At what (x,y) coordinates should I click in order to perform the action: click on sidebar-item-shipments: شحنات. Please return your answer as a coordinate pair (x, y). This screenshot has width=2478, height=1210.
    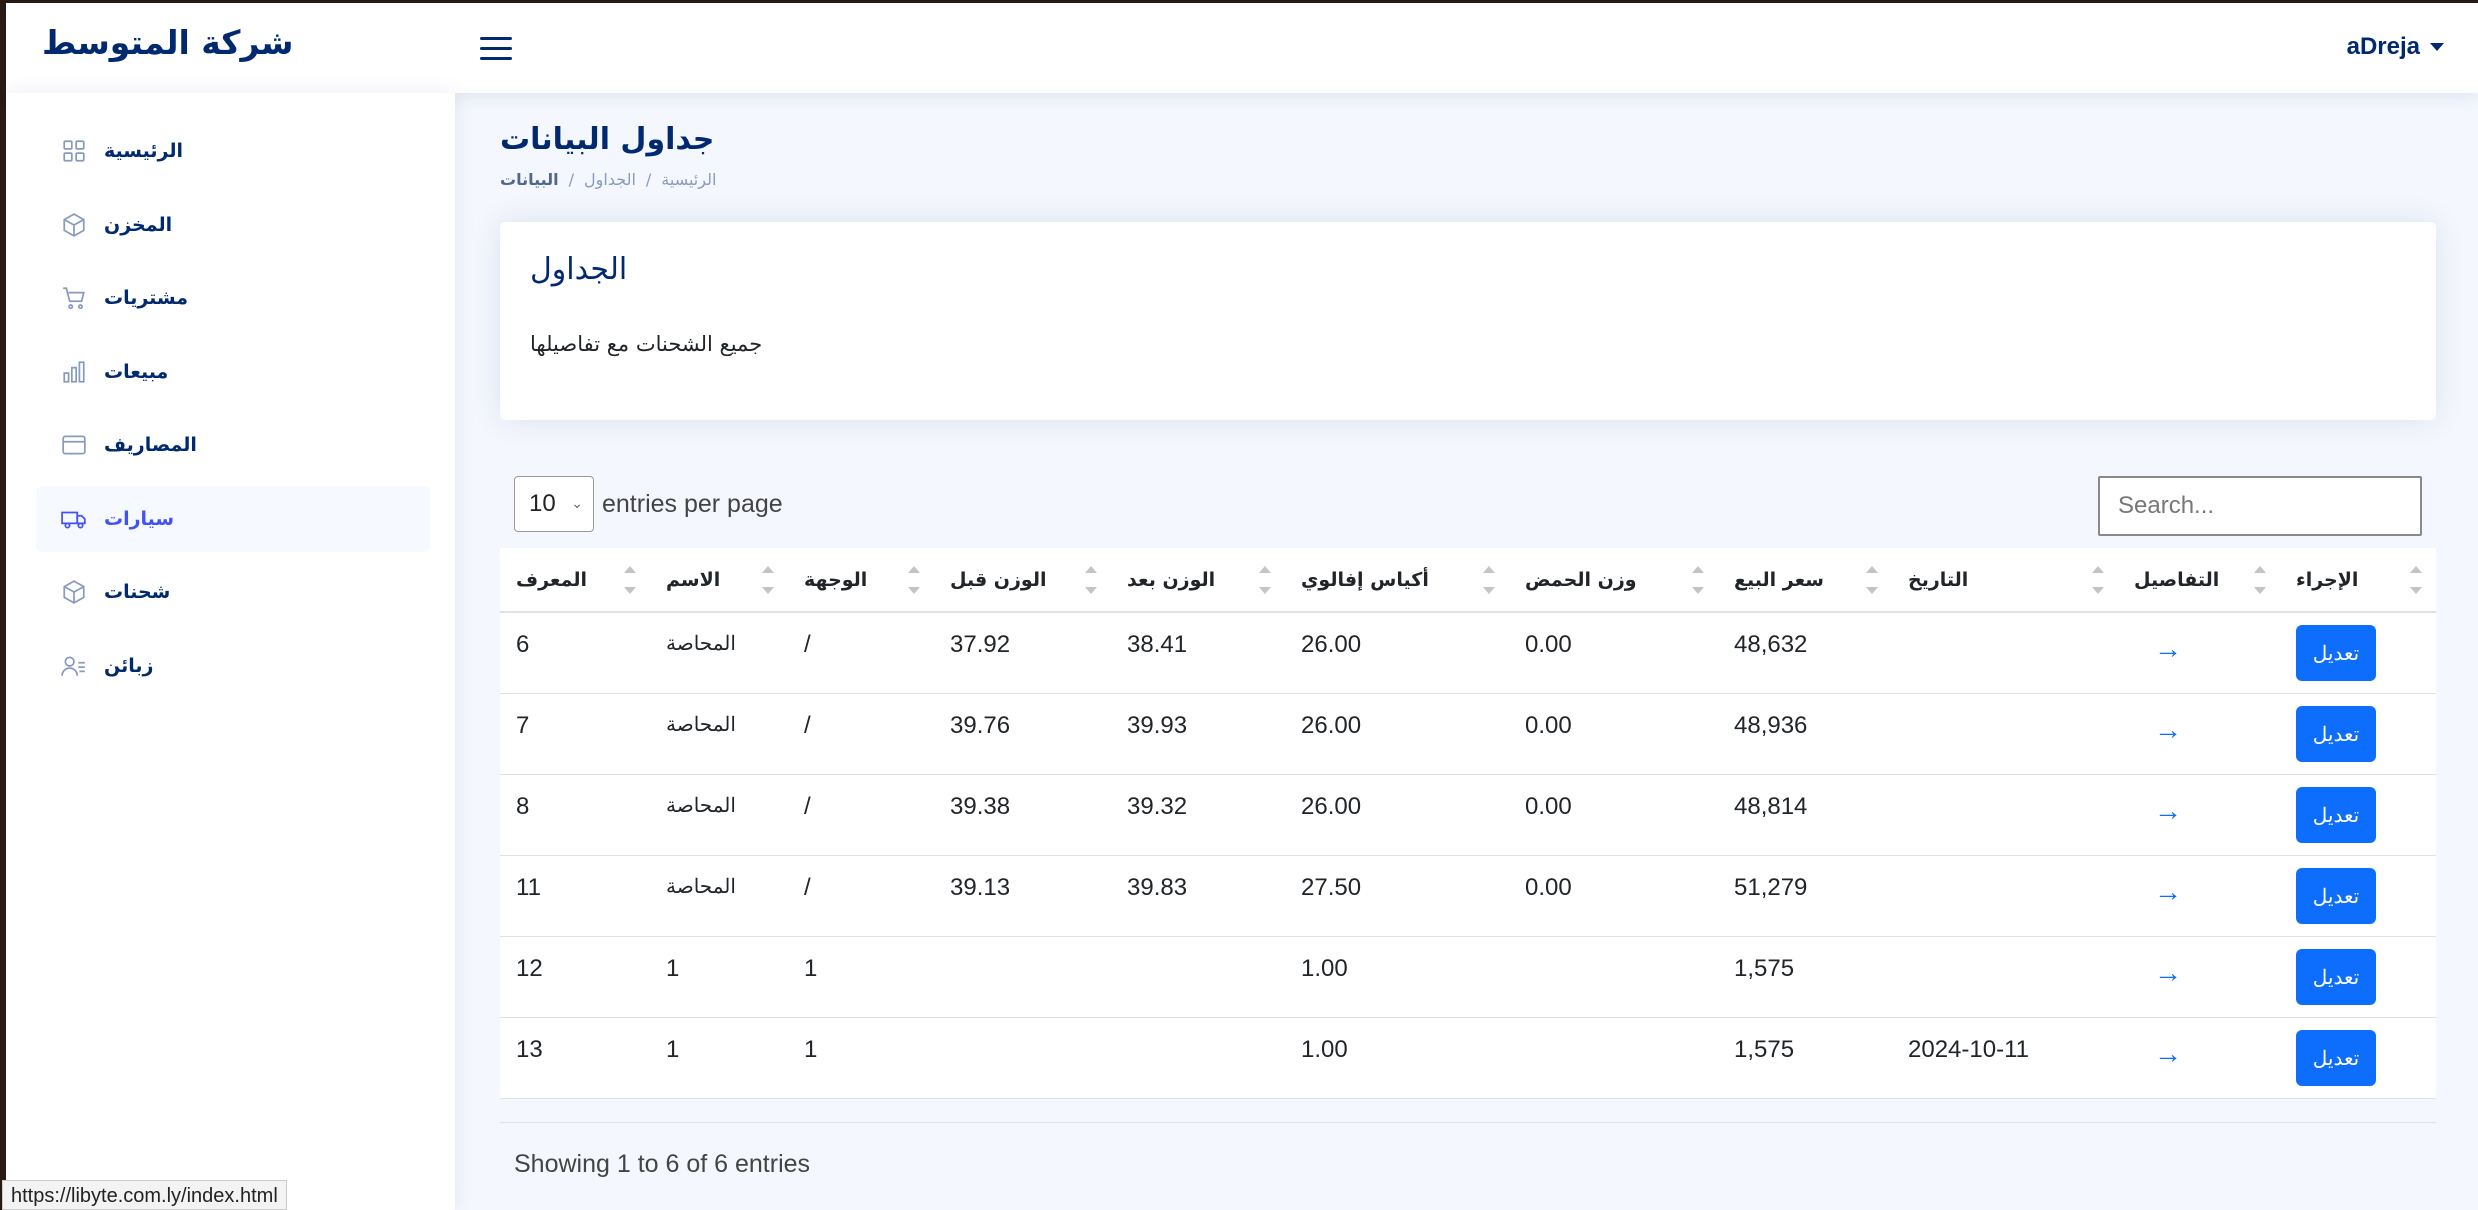
    Looking at the image, I should click on (233, 592).